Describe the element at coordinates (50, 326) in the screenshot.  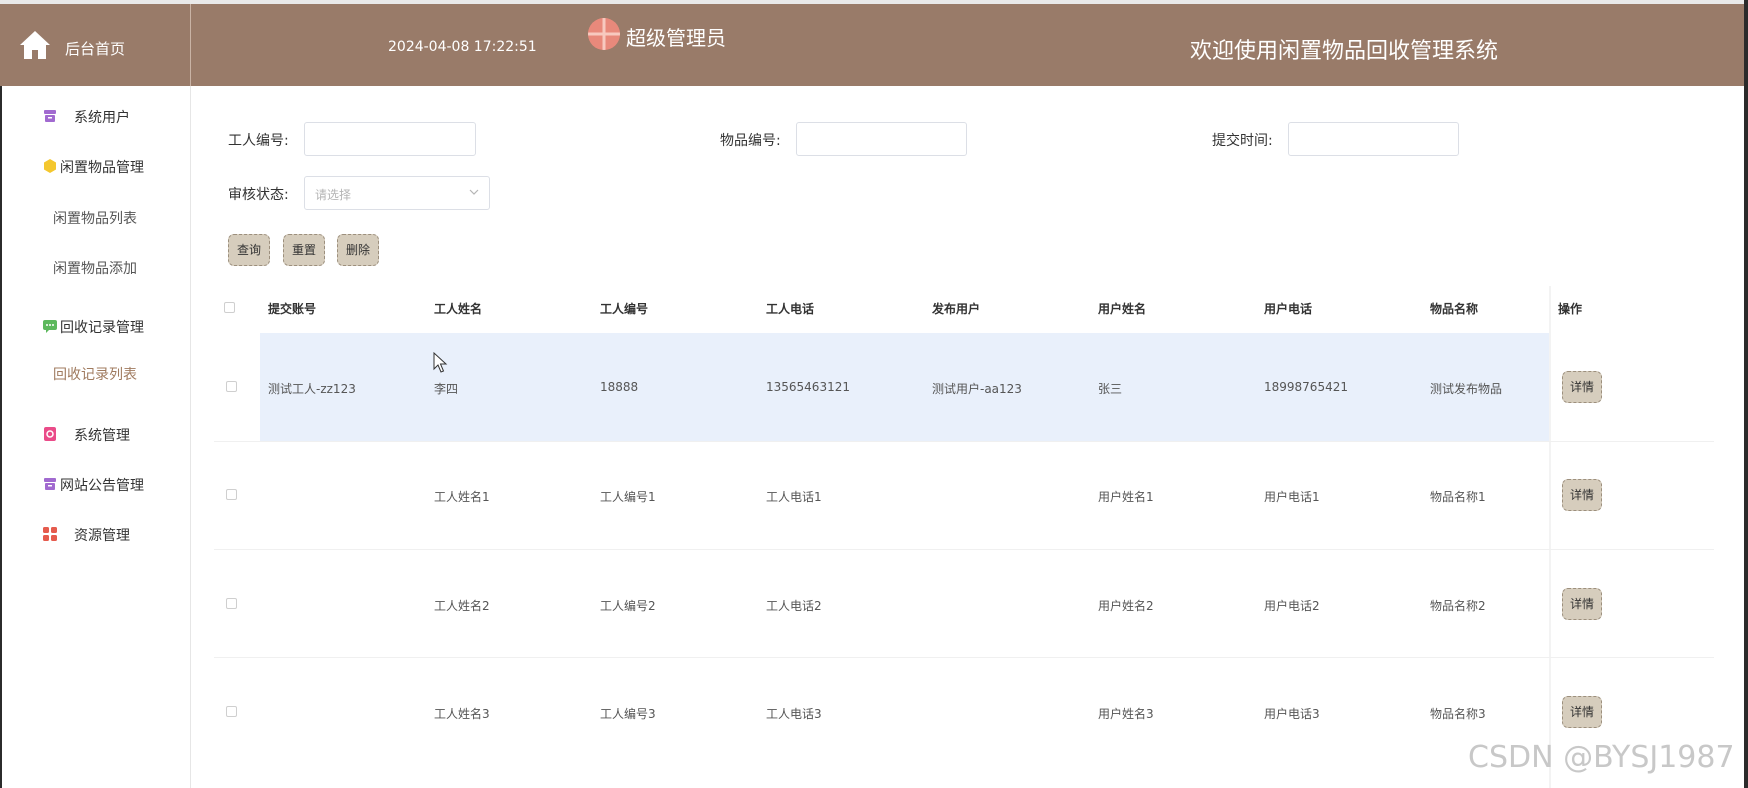
I see `chat-icon` at that location.